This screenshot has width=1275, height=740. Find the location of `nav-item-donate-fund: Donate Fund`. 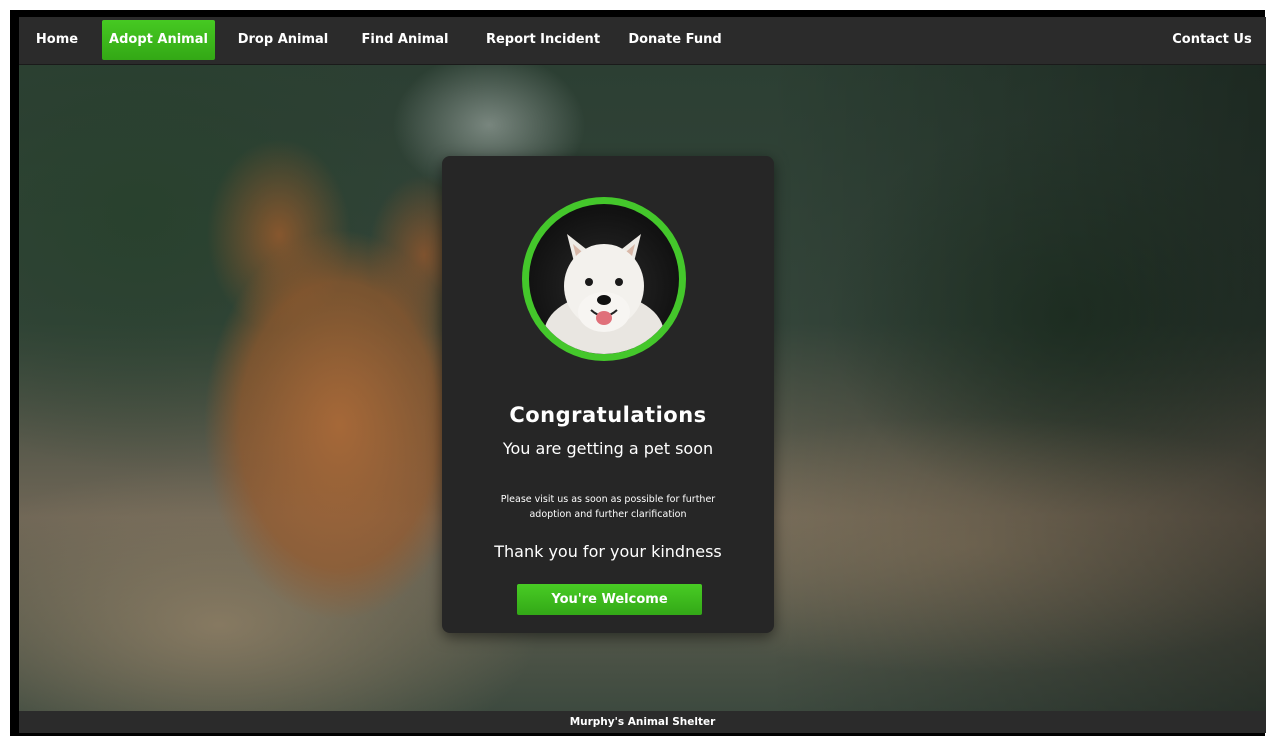

nav-item-donate-fund: Donate Fund is located at coordinates (675, 40).